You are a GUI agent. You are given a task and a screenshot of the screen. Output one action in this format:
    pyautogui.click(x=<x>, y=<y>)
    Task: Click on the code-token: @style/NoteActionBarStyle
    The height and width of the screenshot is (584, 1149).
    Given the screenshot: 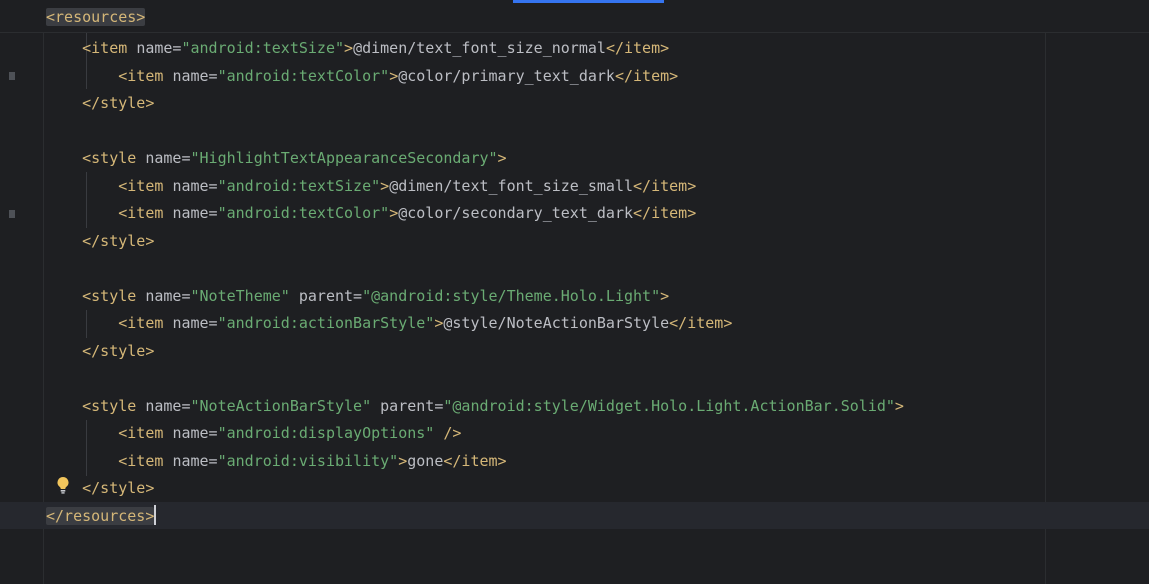 What is the action you would take?
    pyautogui.click(x=556, y=323)
    